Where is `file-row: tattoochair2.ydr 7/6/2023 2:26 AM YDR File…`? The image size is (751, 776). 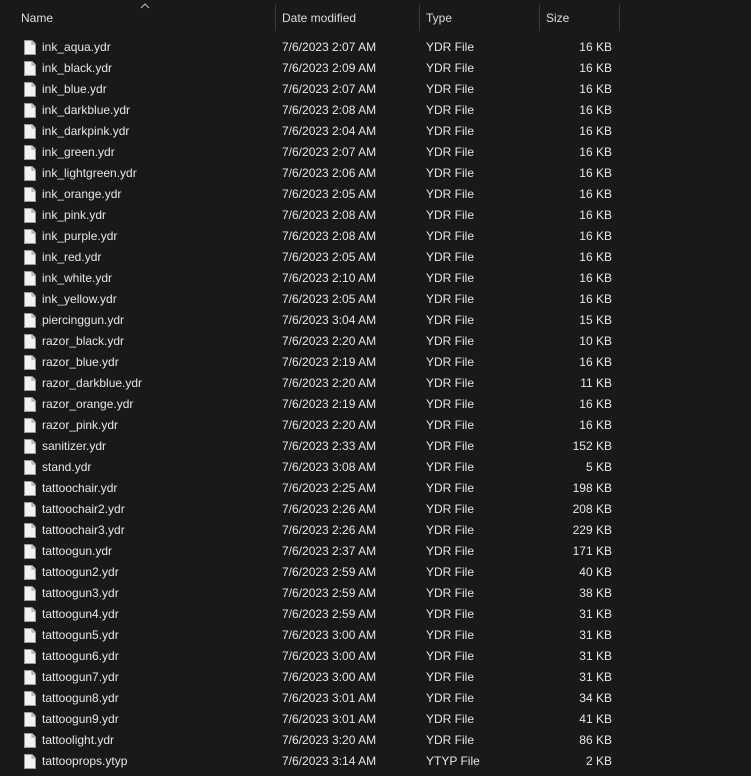
file-row: tattoochair2.ydr 7/6/2023 2:26 AM YDR File… is located at coordinates (375, 509).